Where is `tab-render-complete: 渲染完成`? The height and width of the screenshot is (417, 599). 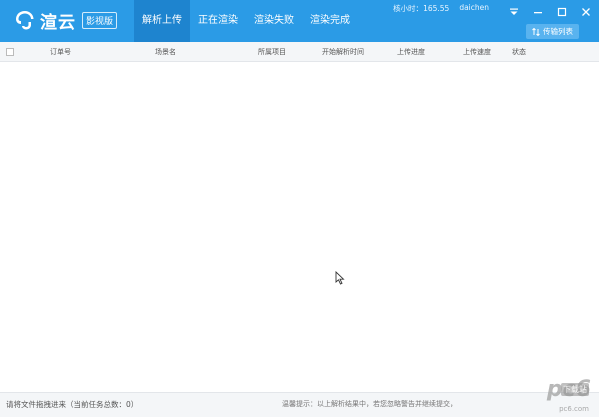
tab-render-complete: 渲染完成 is located at coordinates (330, 21).